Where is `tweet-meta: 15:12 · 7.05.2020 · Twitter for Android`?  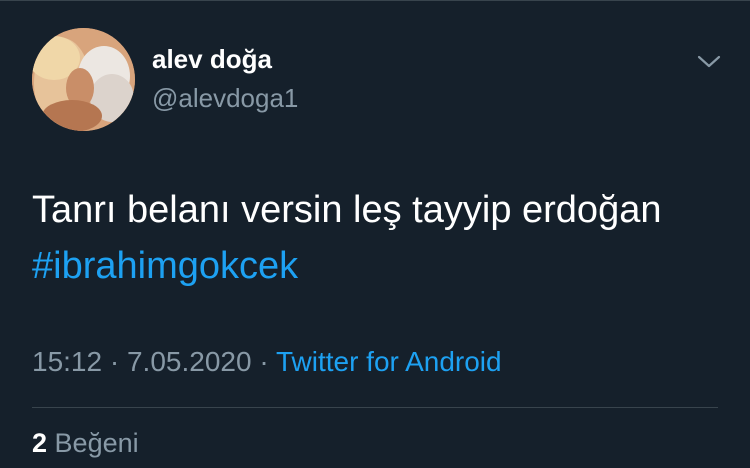 tweet-meta: 15:12 · 7.05.2020 · Twitter for Android is located at coordinates (267, 362).